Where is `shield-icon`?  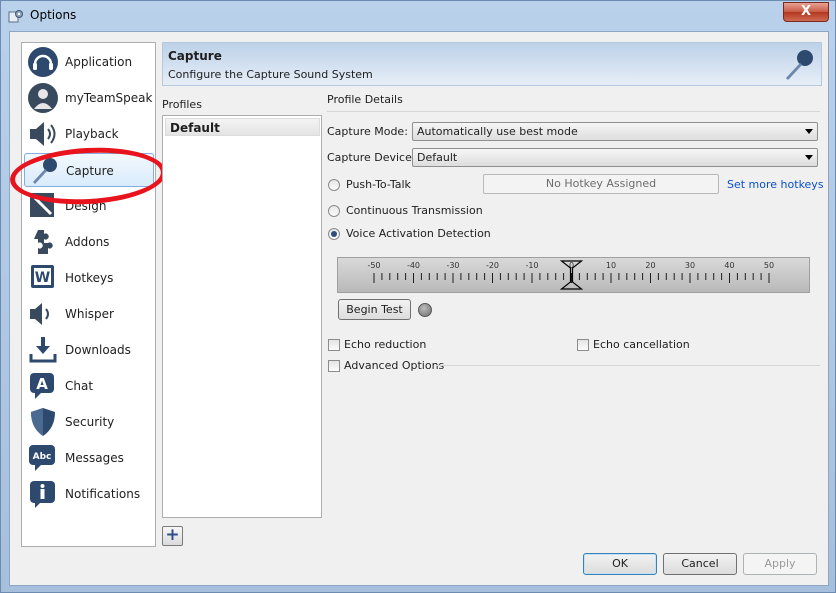
shield-icon is located at coordinates (43, 422).